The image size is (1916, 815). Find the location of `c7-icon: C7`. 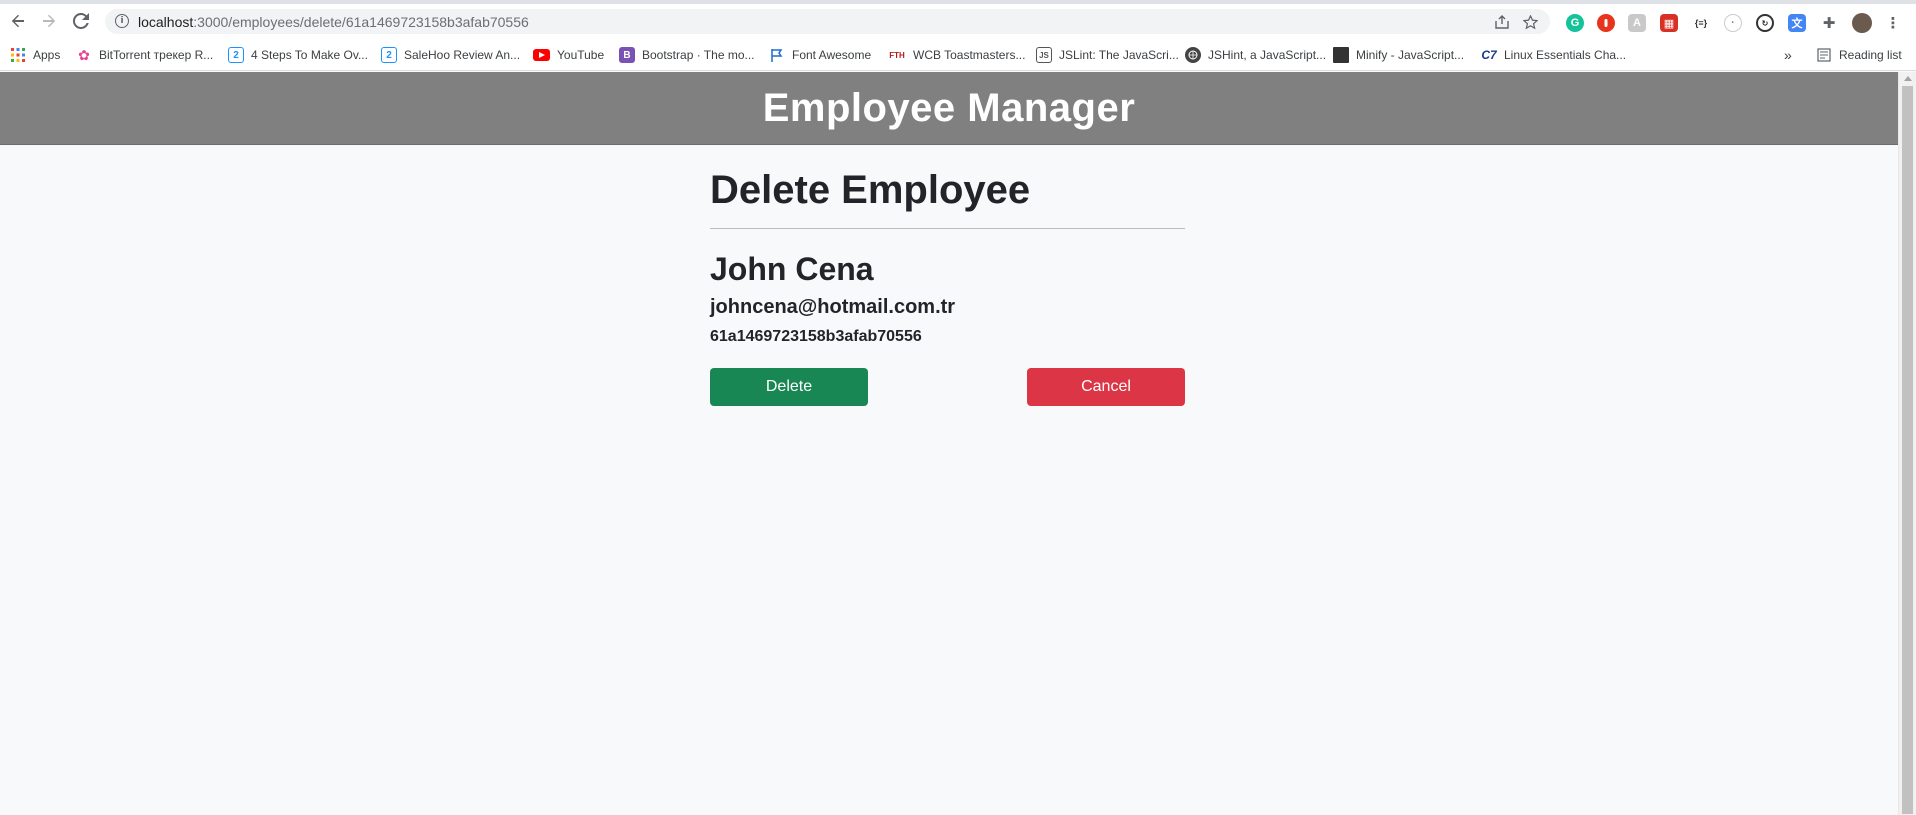

c7-icon: C7 is located at coordinates (1489, 55).